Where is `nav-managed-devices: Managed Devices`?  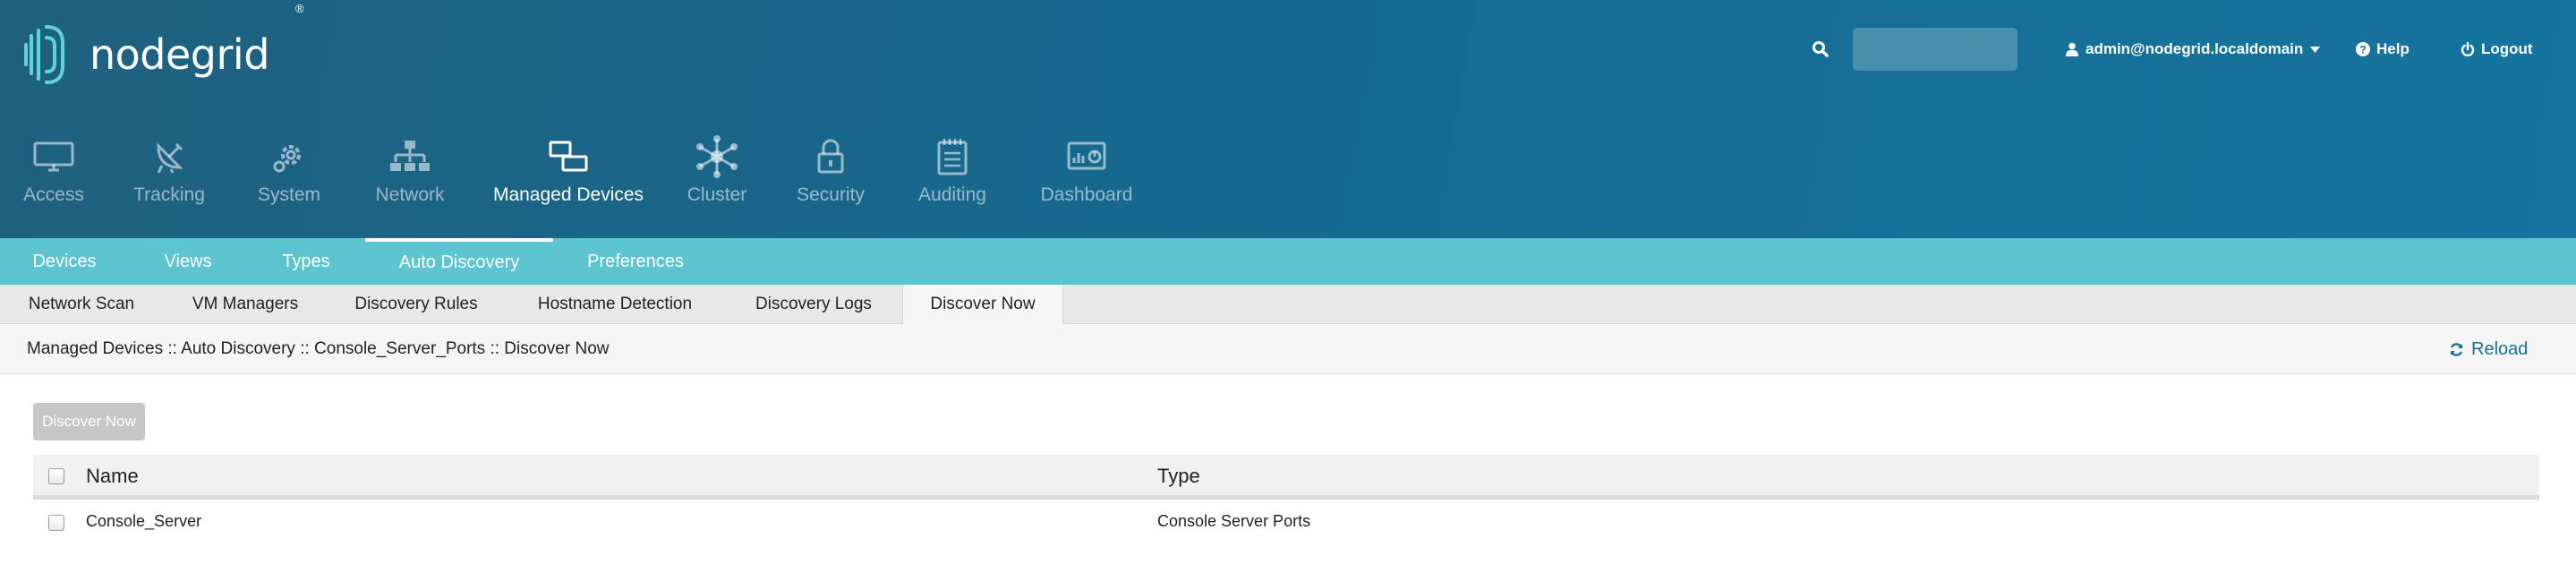
nav-managed-devices: Managed Devices is located at coordinates (568, 170).